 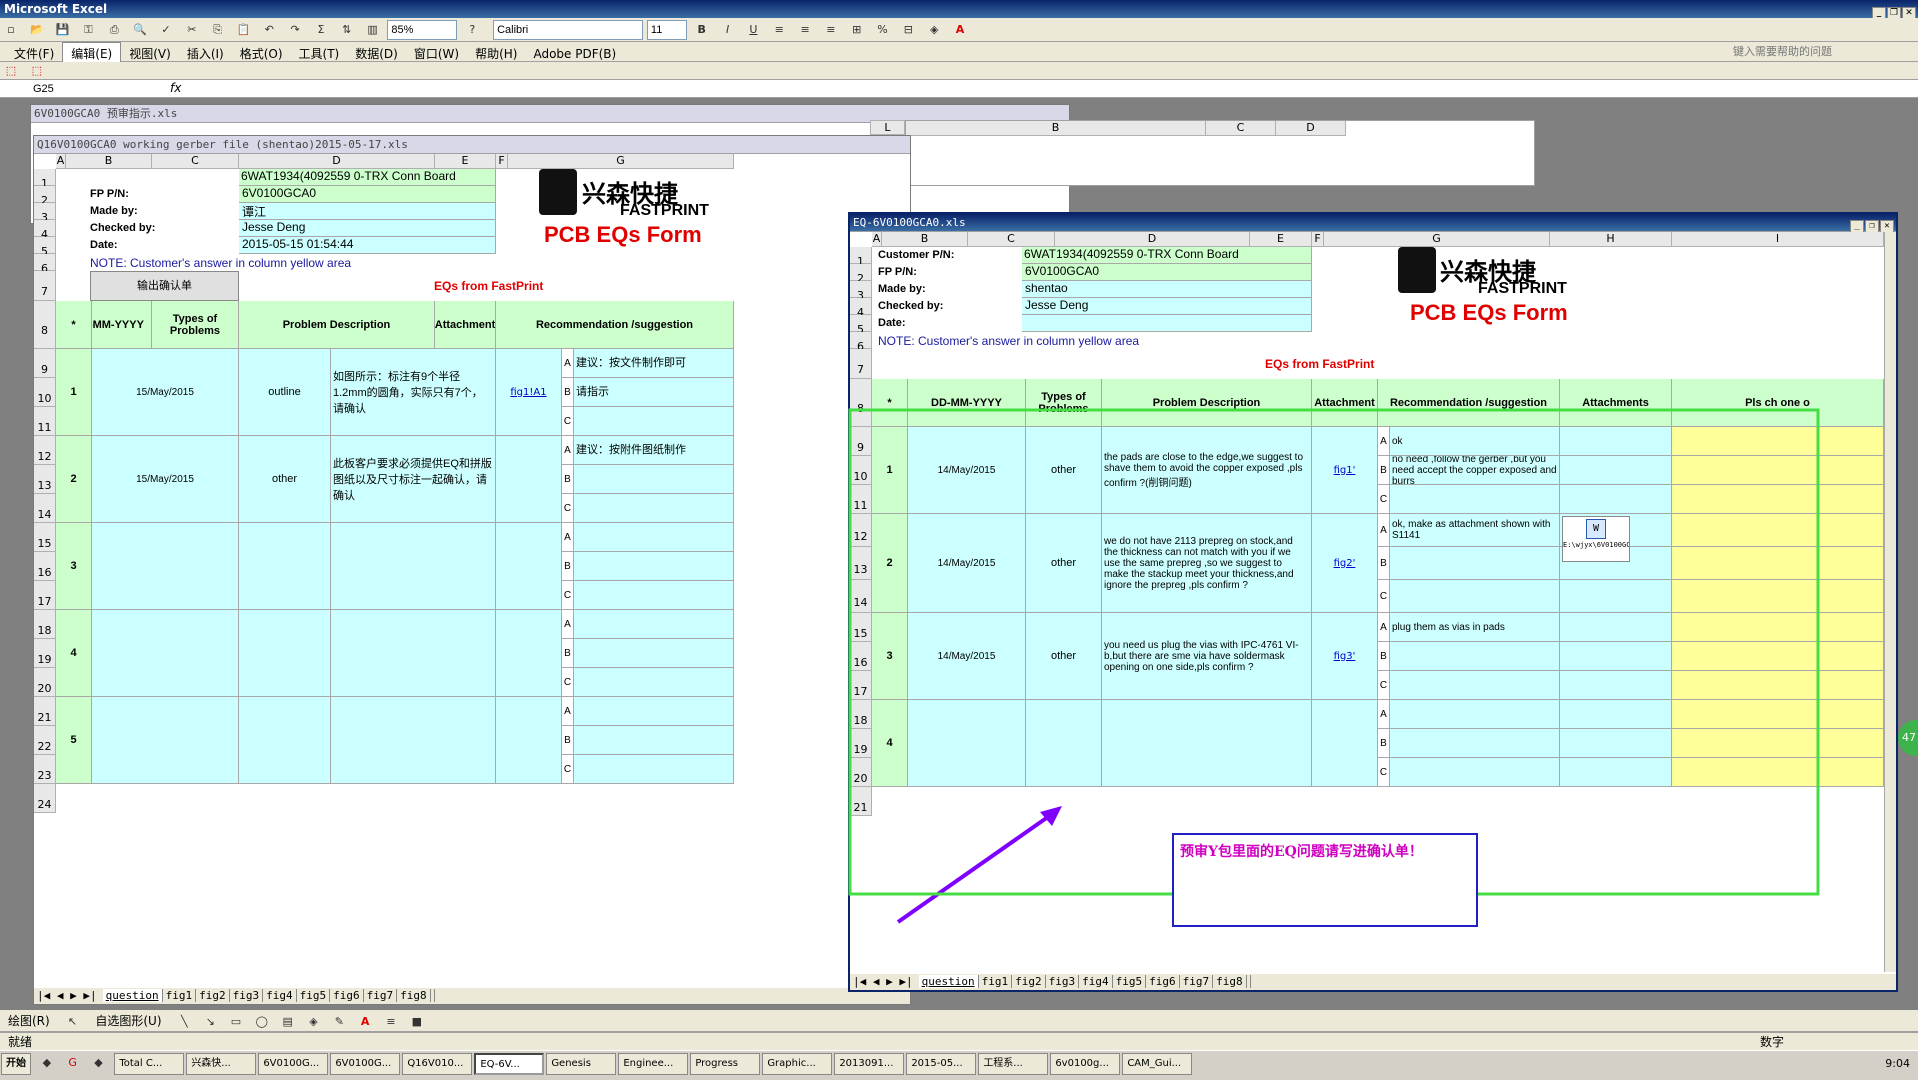 I want to click on status-mode: 数字, so click(x=1772, y=1042).